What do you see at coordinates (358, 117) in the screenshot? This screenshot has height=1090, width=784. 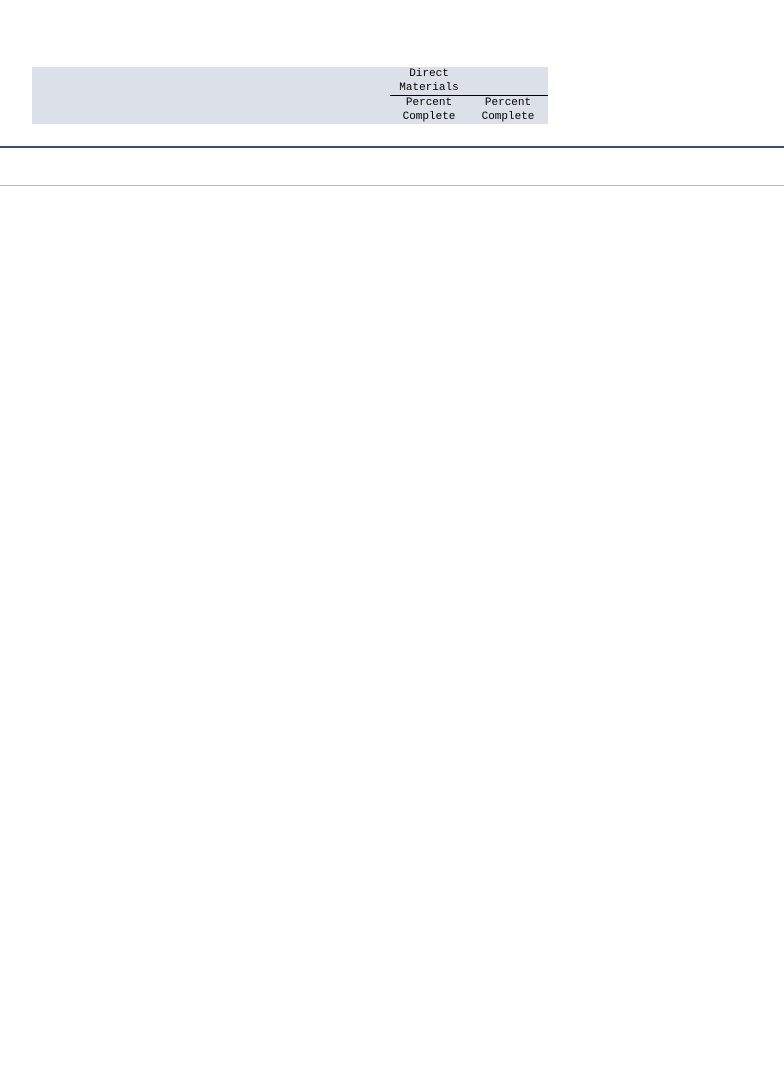 I see `units-header-units` at bounding box center [358, 117].